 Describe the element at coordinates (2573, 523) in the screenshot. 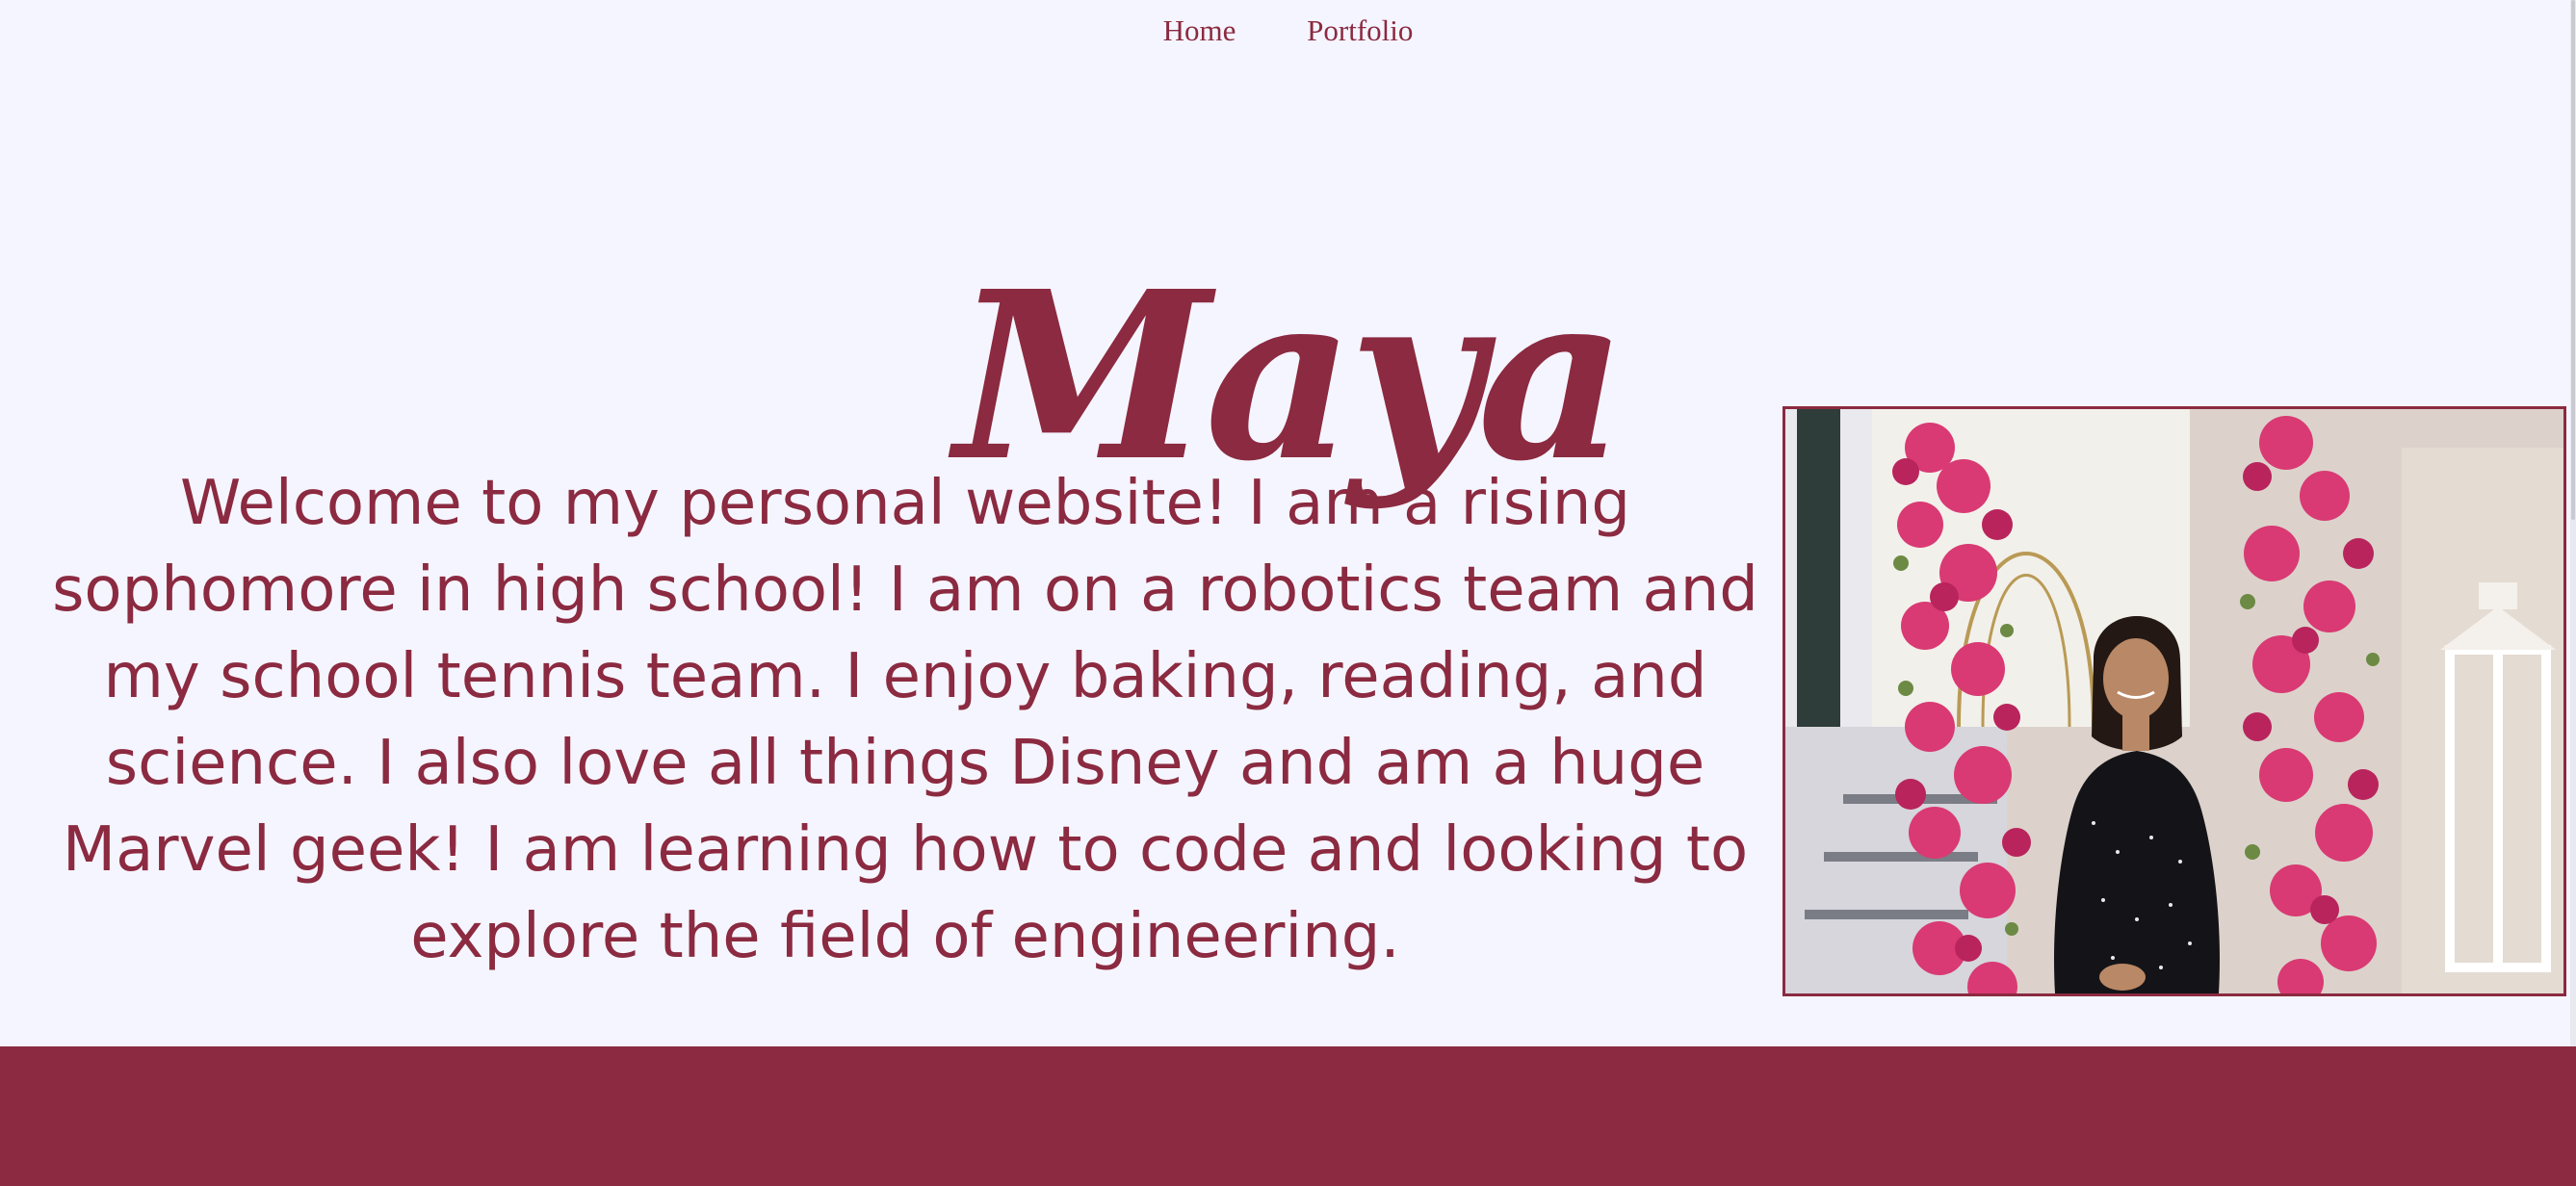

I see `vertical-scrollbar` at that location.